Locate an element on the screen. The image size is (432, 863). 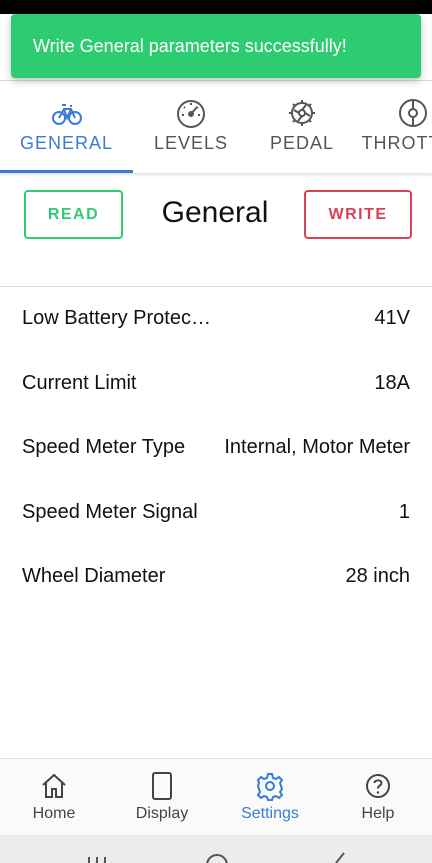
throttle-icon is located at coordinates (413, 113).